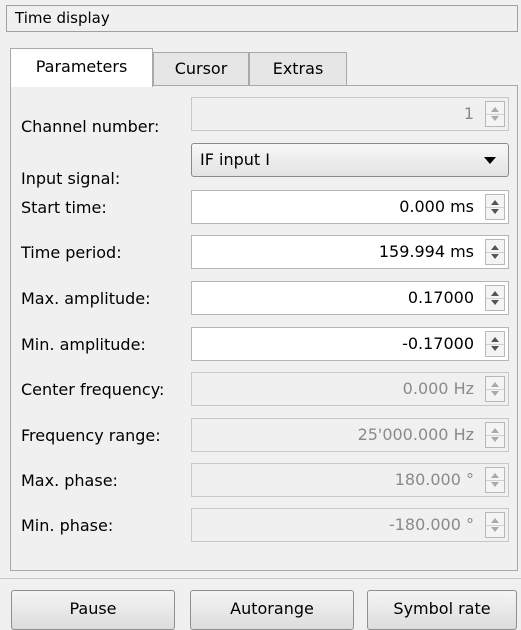  Describe the element at coordinates (434, 479) in the screenshot. I see `max-phase-value: 180.000 °` at that location.